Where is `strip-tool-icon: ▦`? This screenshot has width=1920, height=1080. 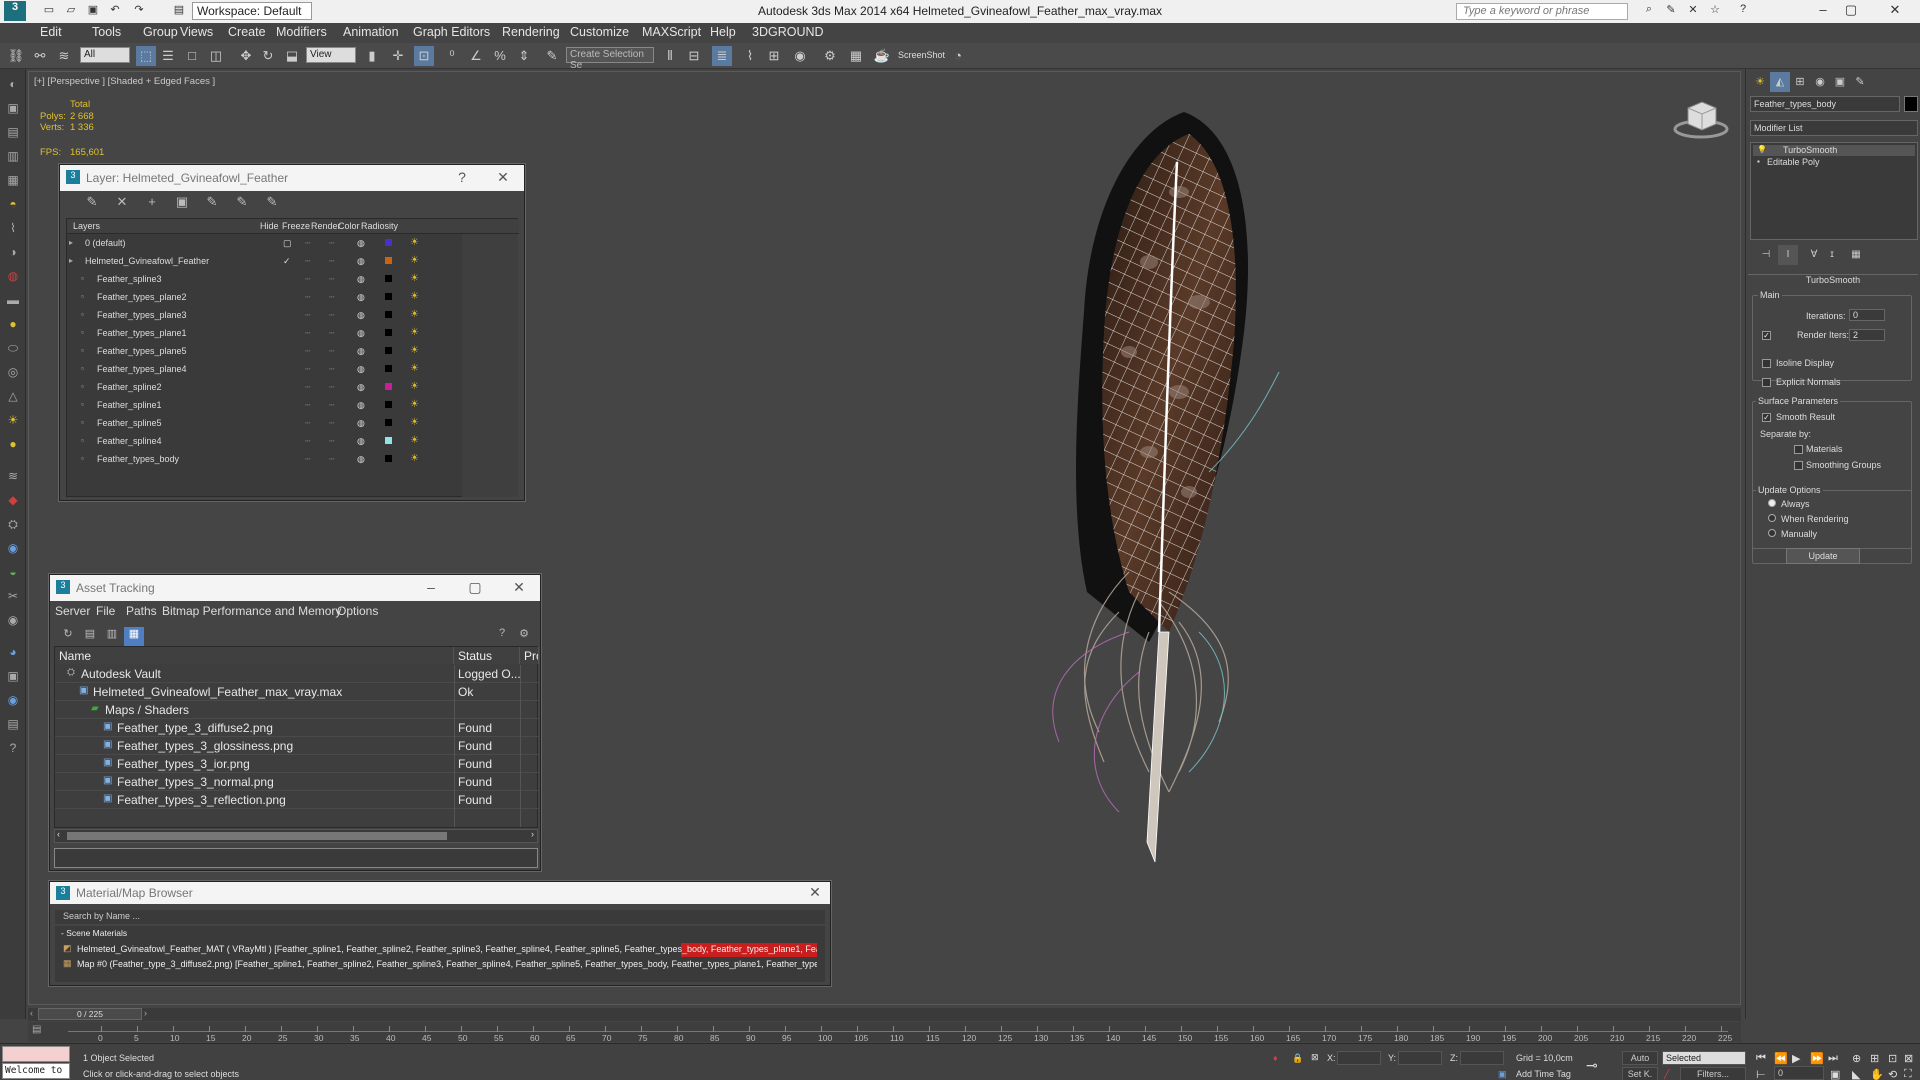
strip-tool-icon: ▦ is located at coordinates (13, 182).